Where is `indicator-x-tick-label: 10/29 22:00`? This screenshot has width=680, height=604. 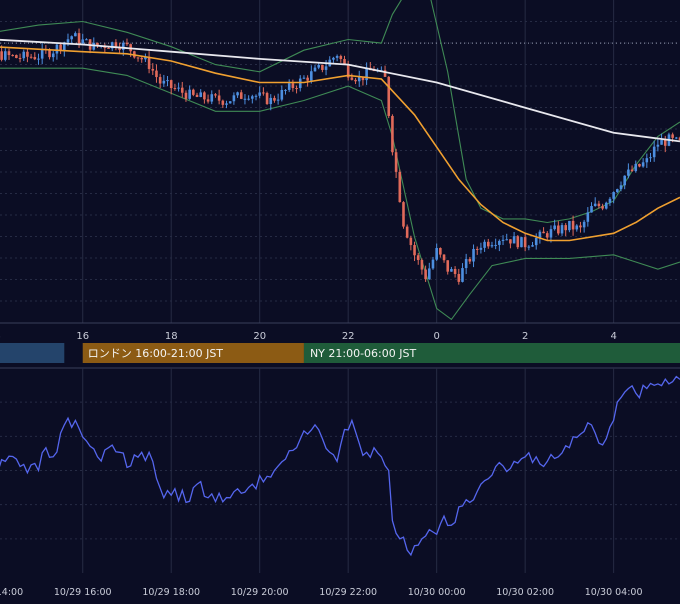
indicator-x-tick-label: 10/29 22:00 is located at coordinates (348, 592).